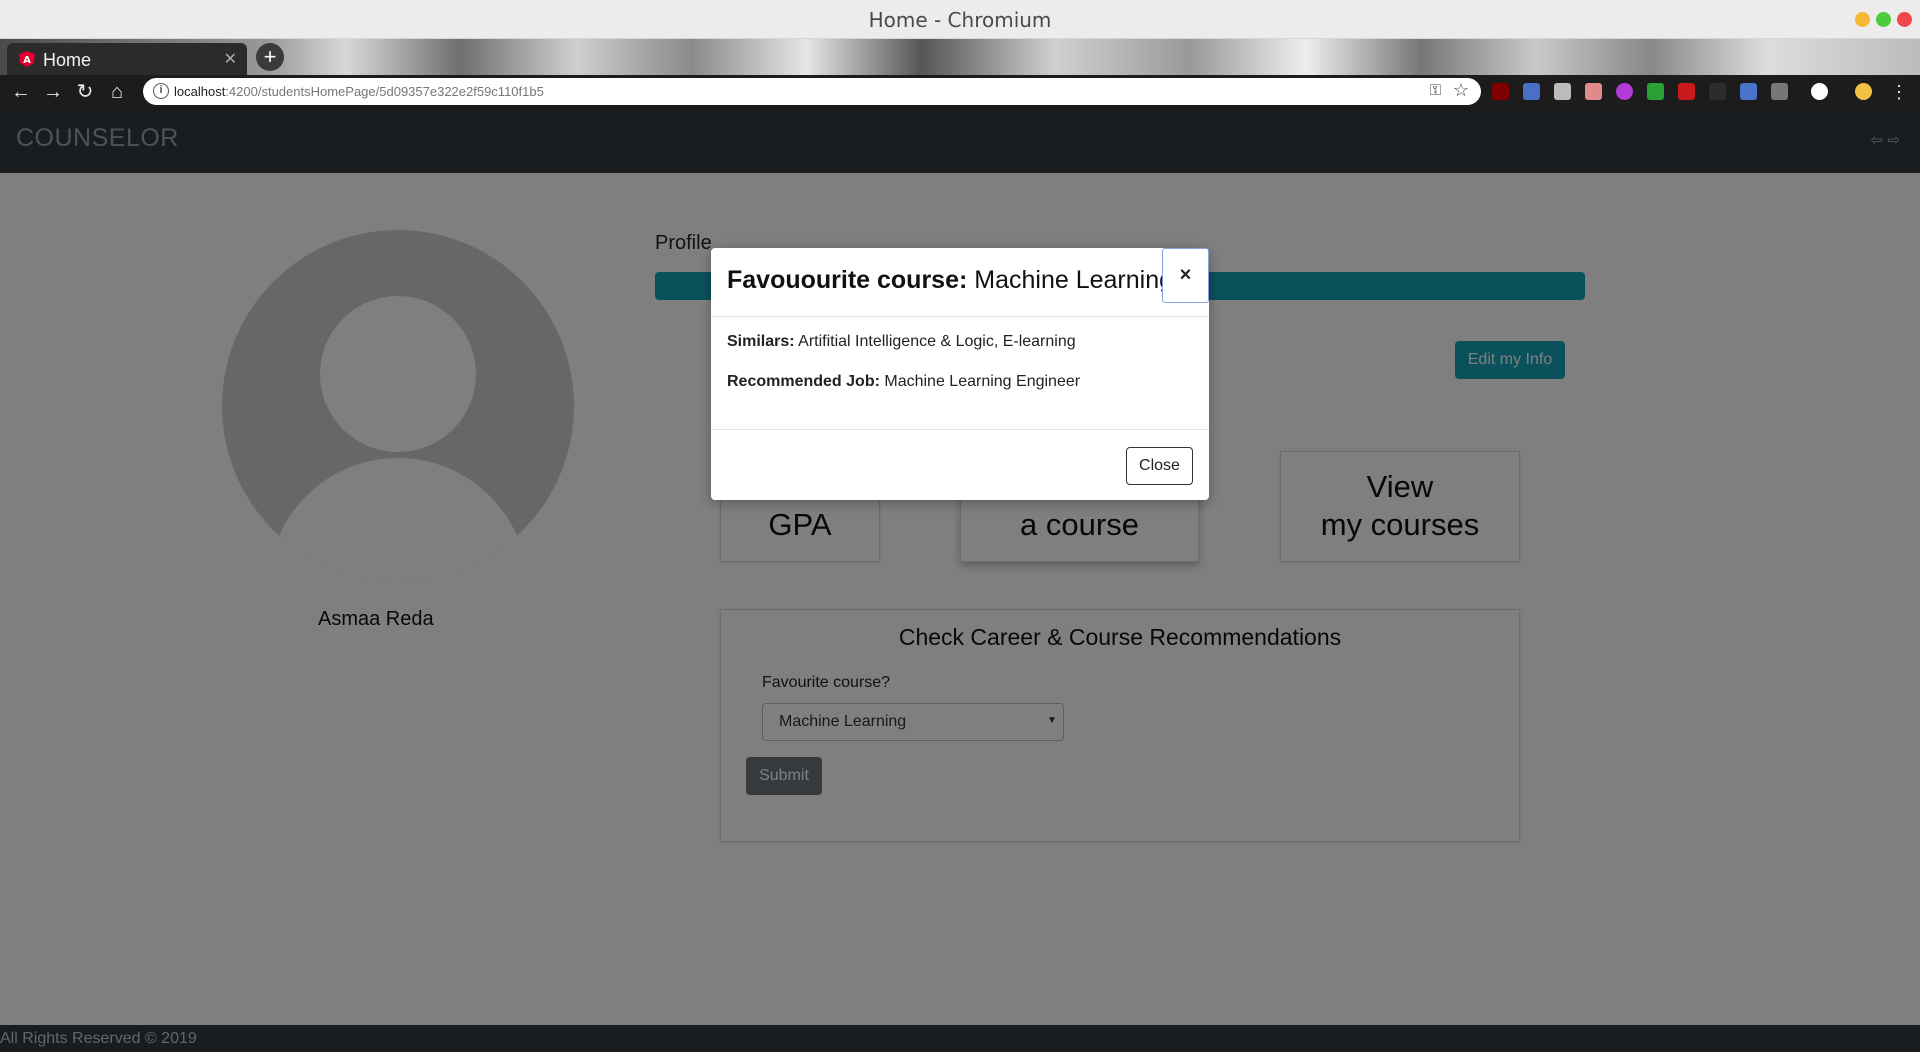 The image size is (1920, 1052). I want to click on cors-extension-icon, so click(1655, 91).